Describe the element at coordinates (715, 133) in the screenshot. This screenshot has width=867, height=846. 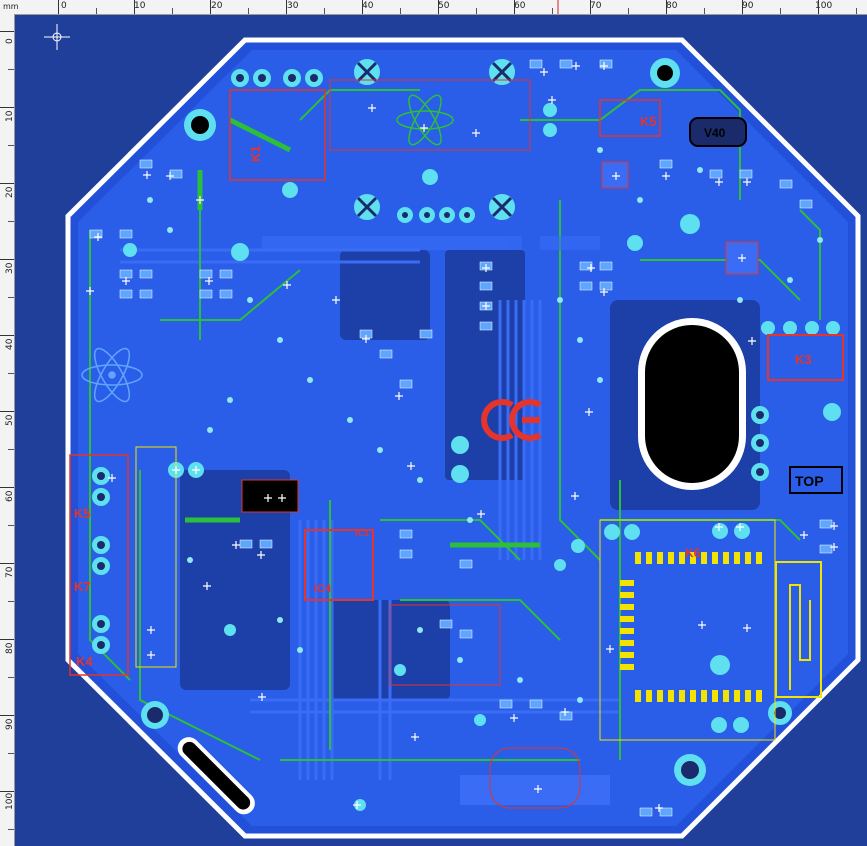
I see `v40-label: V40` at that location.